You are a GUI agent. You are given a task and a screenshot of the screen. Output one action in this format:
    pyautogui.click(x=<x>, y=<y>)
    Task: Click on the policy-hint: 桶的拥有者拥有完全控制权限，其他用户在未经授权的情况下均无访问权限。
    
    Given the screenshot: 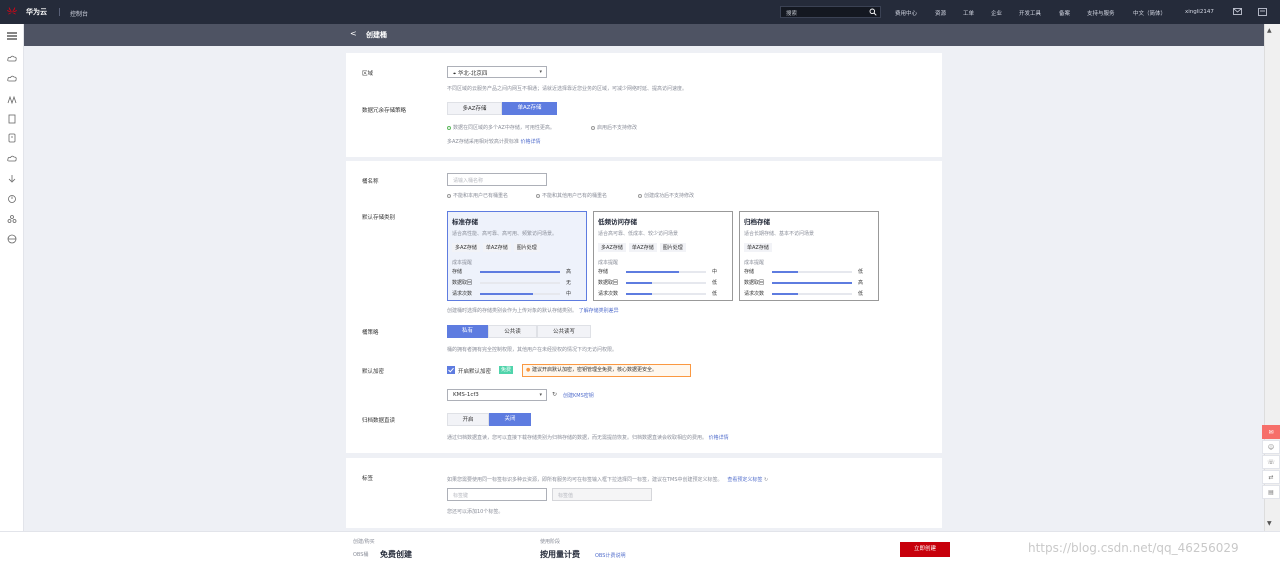 What is the action you would take?
    pyautogui.click(x=532, y=350)
    